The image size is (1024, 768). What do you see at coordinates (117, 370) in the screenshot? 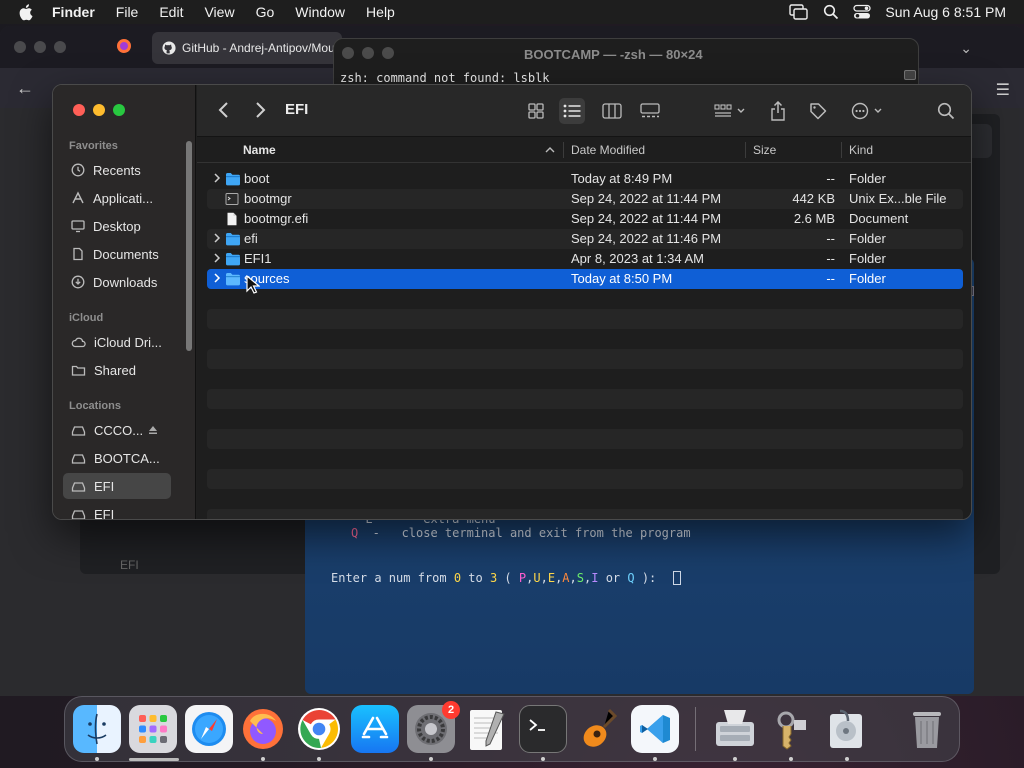
I see `sidebar-item-shared: Shared` at bounding box center [117, 370].